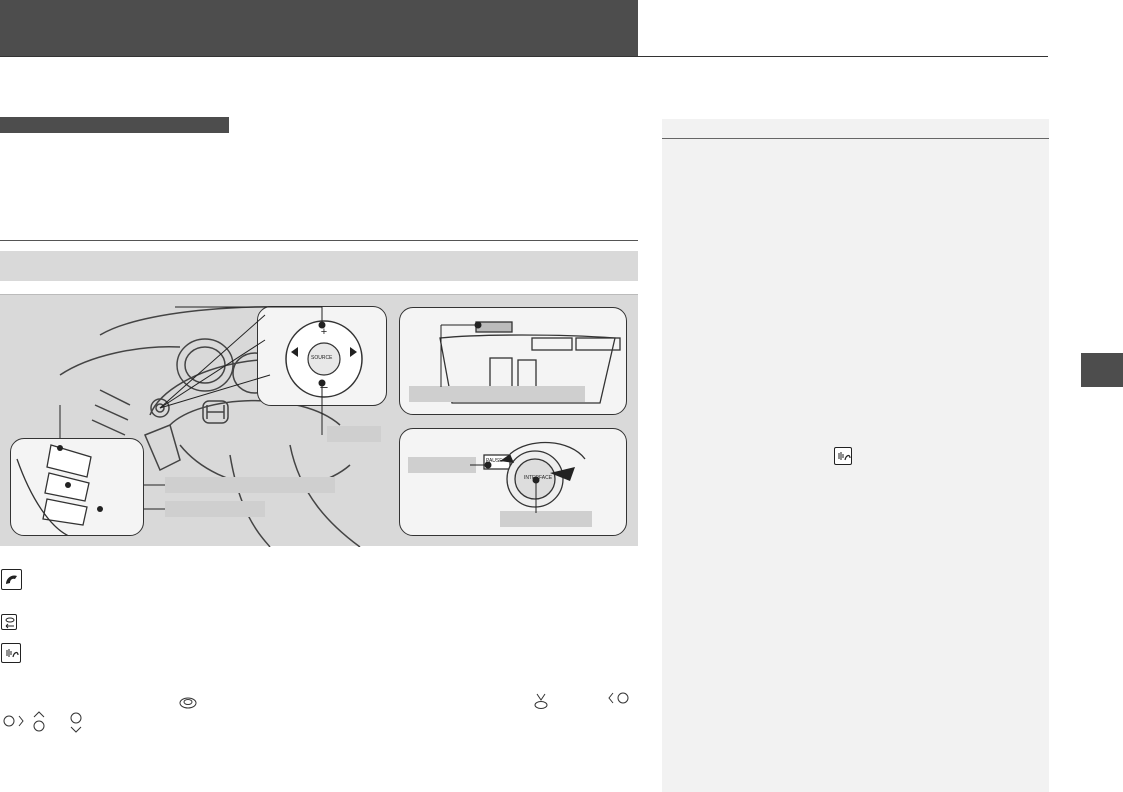 This screenshot has width=1123, height=792. I want to click on section-rule, so click(319, 240).